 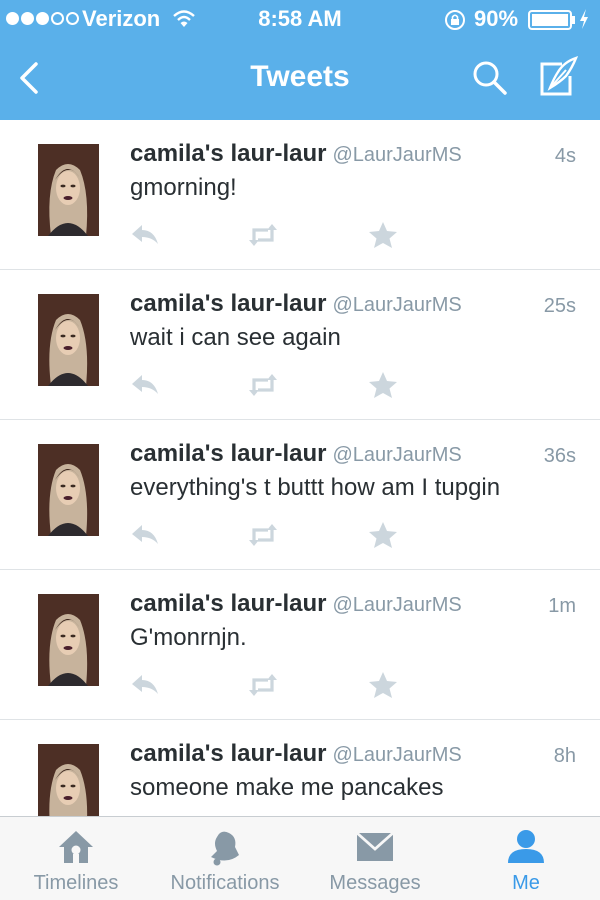 I want to click on battery-icon, so click(x=551, y=20).